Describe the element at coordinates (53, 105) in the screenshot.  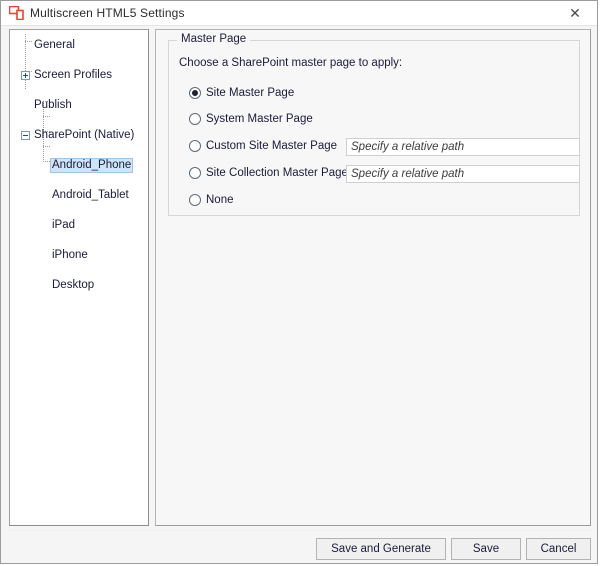
I see `tree-item-label: Publish` at that location.